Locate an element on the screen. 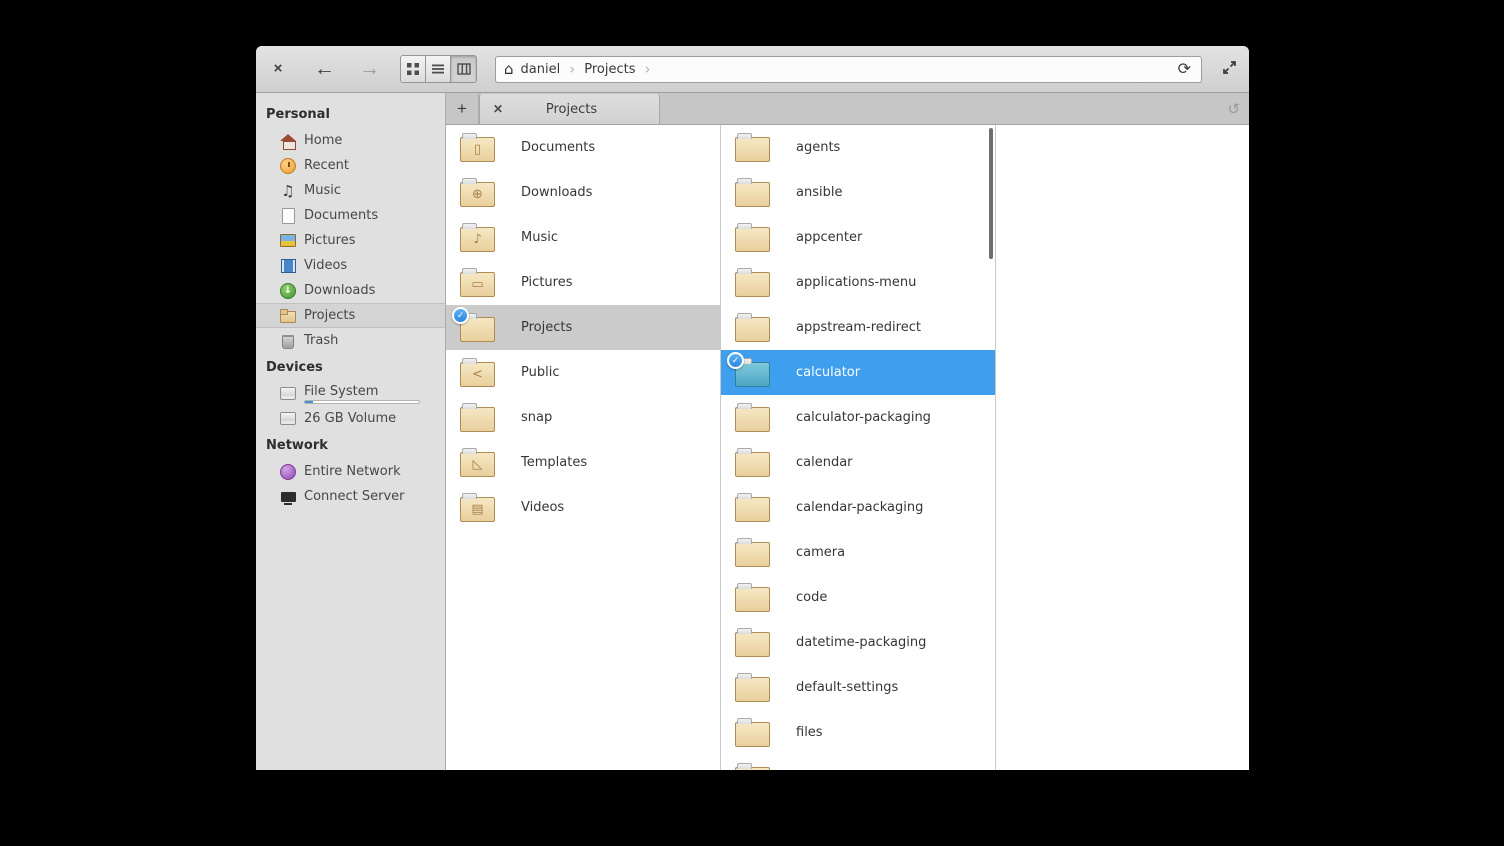 This screenshot has width=1504, height=846. refresh-button: ⟳ is located at coordinates (1184, 69).